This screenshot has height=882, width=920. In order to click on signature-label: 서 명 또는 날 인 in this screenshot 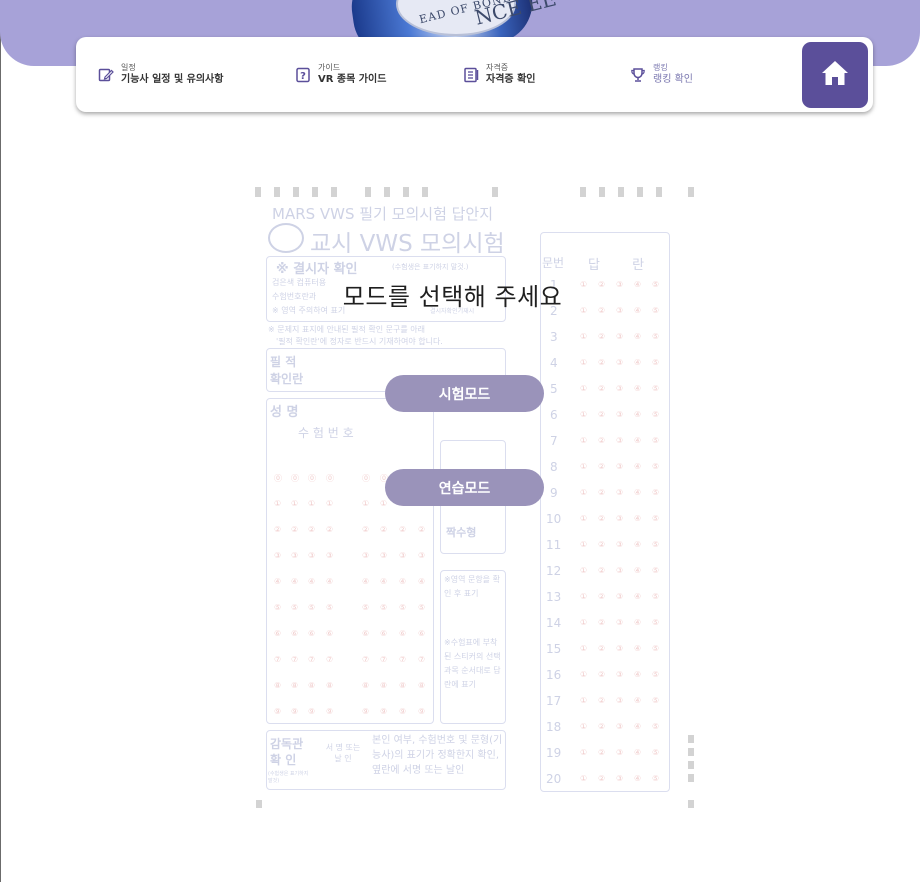, I will do `click(343, 753)`.